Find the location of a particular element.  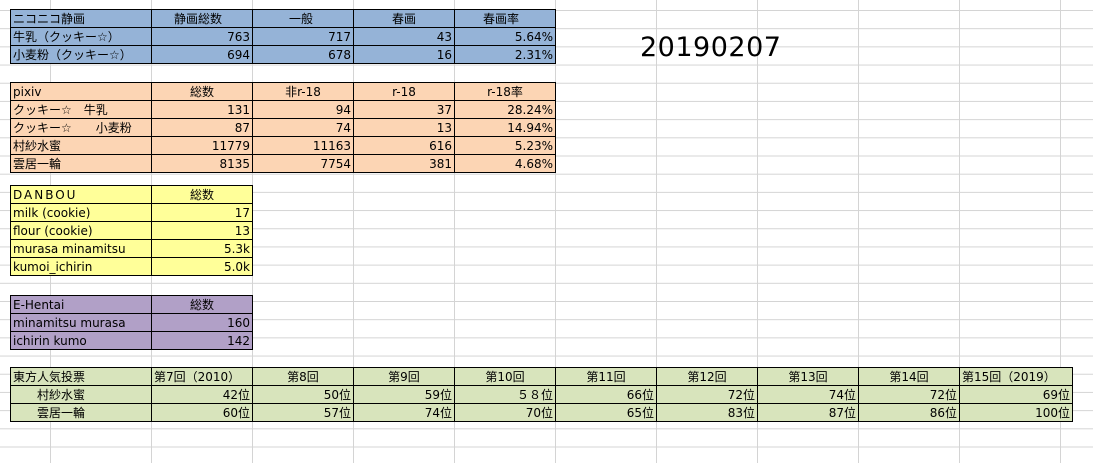

table-row: kumoi_ichirin 5.0k is located at coordinates (131, 266).